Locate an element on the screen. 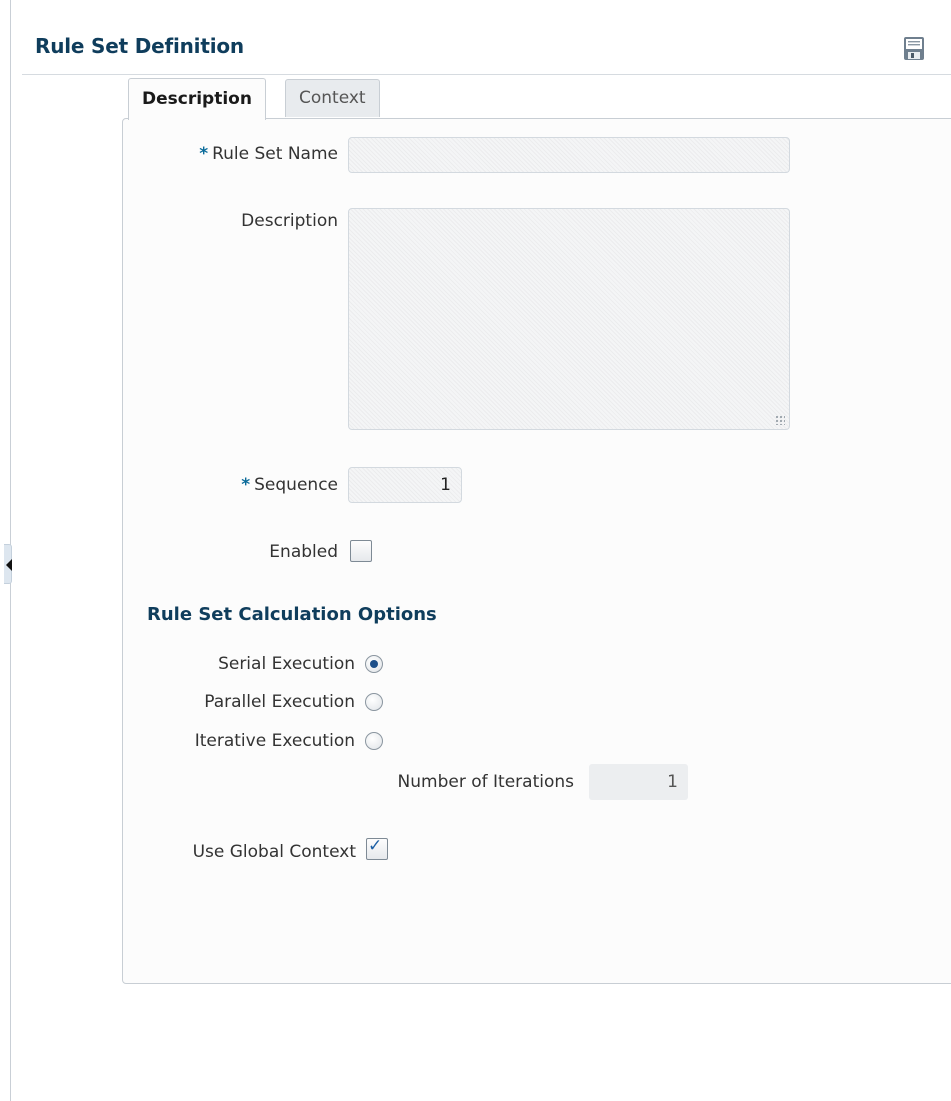 The image size is (951, 1101). enabled-label: Enabled is located at coordinates (303, 552).